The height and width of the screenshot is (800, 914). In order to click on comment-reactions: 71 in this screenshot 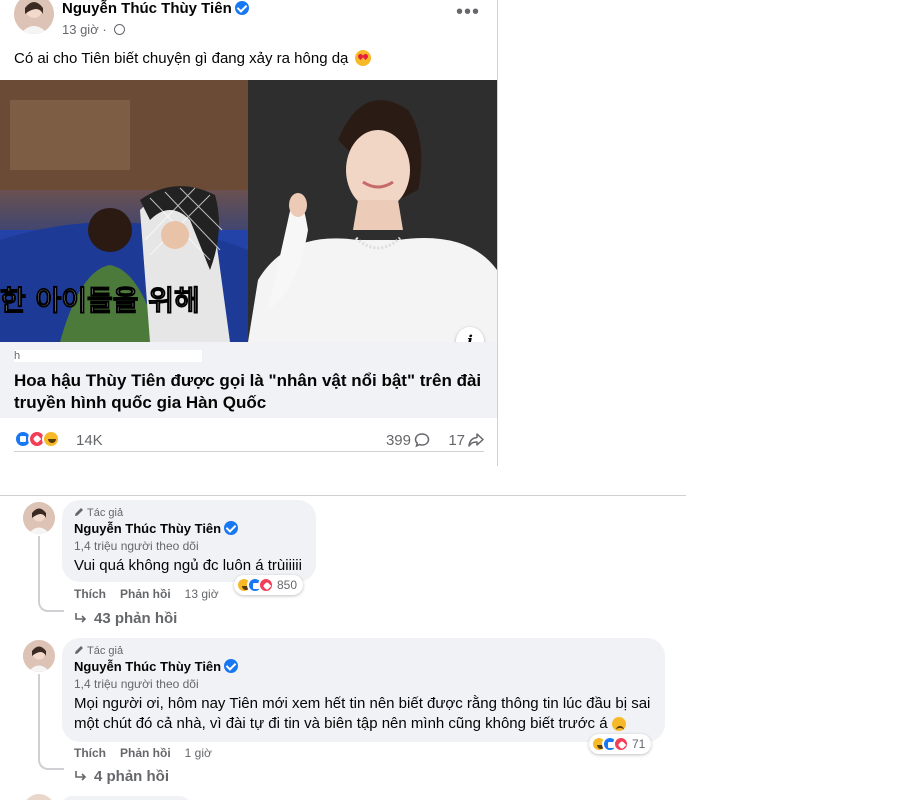, I will do `click(620, 744)`.